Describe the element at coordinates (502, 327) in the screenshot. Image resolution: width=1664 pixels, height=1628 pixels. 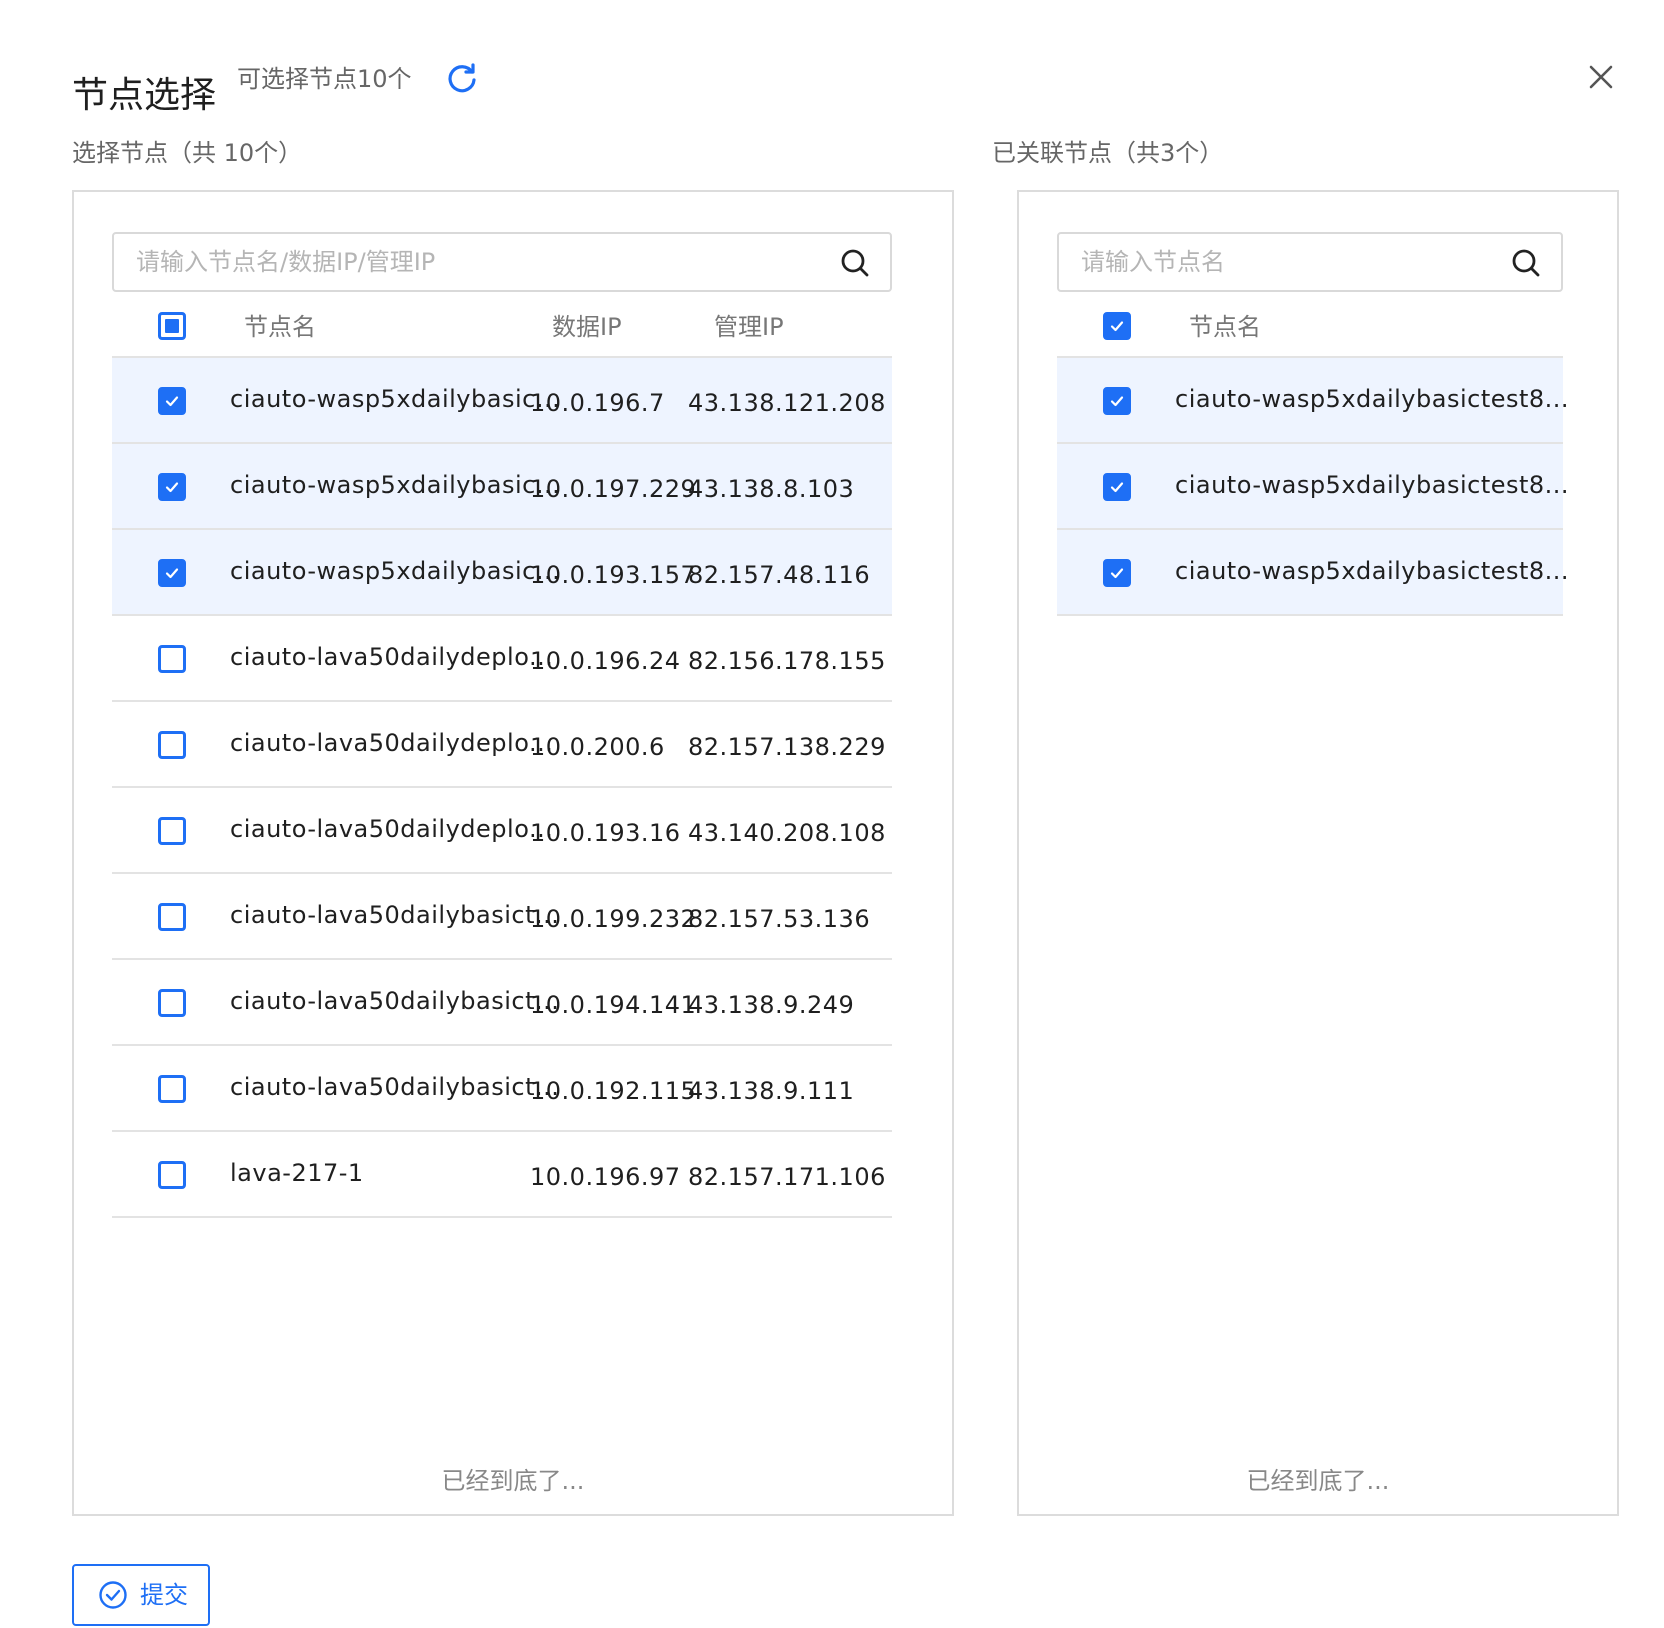
I see `left-table-header: 节点名 数据IP 管理IP` at that location.